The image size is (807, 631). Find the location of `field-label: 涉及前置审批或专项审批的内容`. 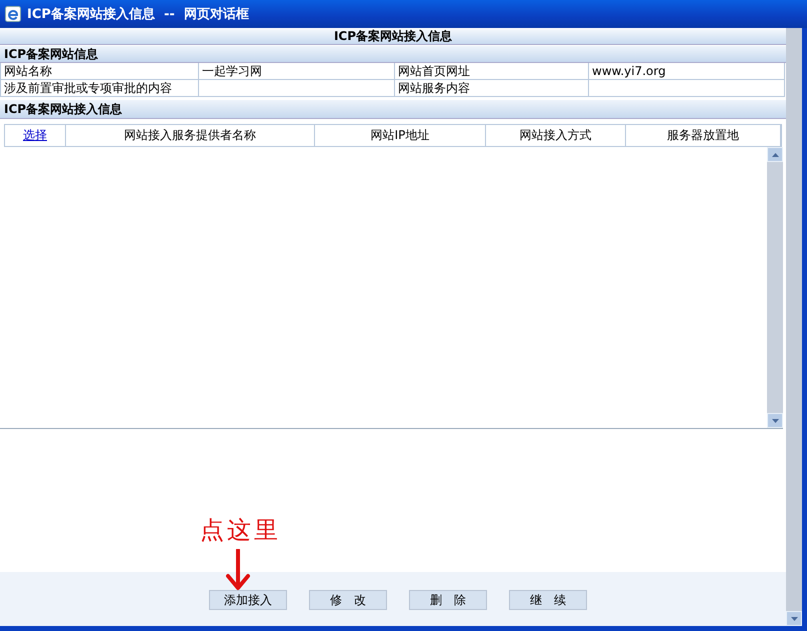

field-label: 涉及前置审批或专项审批的内容 is located at coordinates (100, 88).